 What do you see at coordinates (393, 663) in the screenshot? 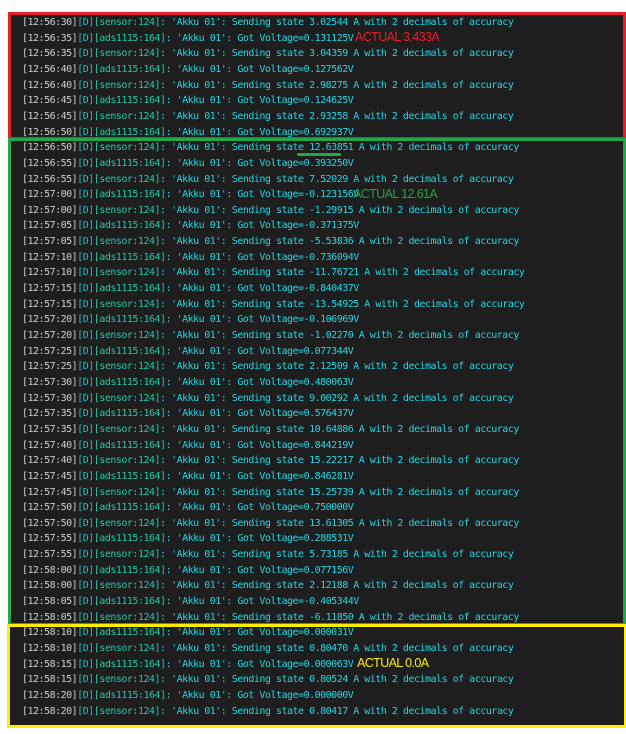
I see `annotation-actual-yellow: ACTUAL 0.0A` at bounding box center [393, 663].